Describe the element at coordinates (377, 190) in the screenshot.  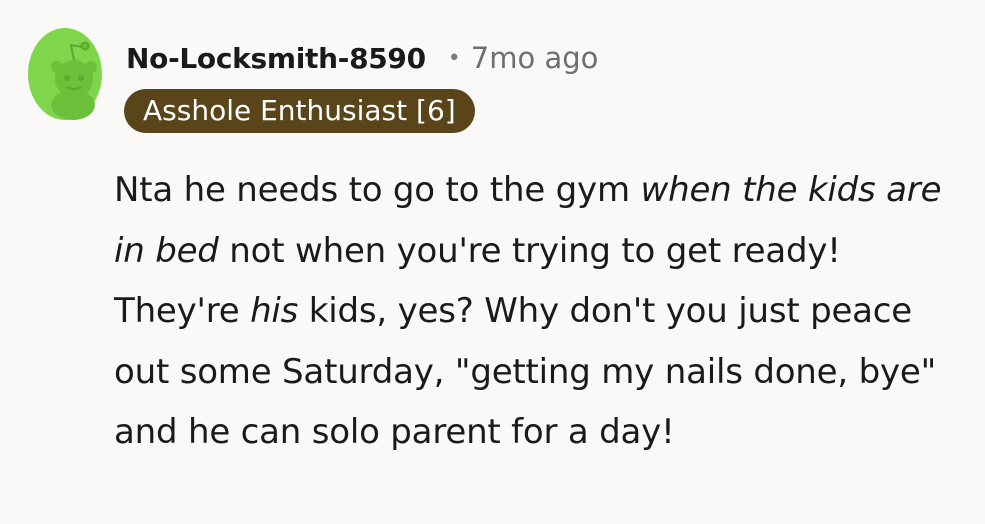
I see `body-text: Nta he needs to go to the gym` at that location.